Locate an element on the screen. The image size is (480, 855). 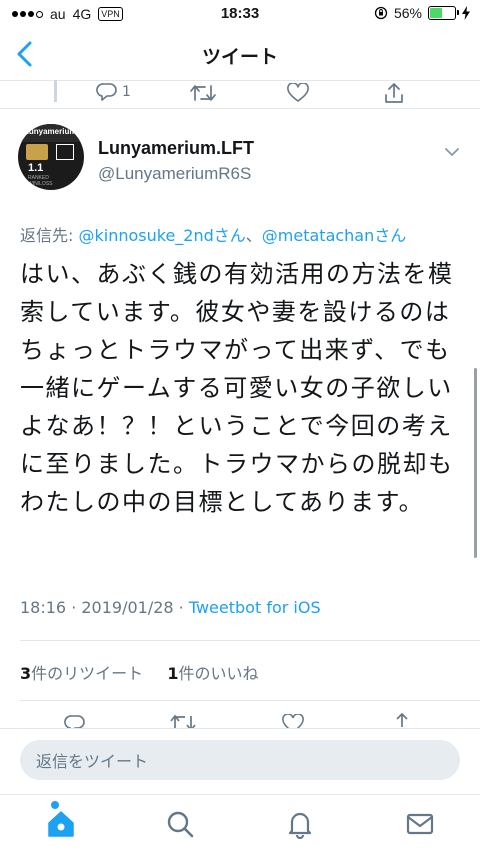
avatar-image-right is located at coordinates (65, 152).